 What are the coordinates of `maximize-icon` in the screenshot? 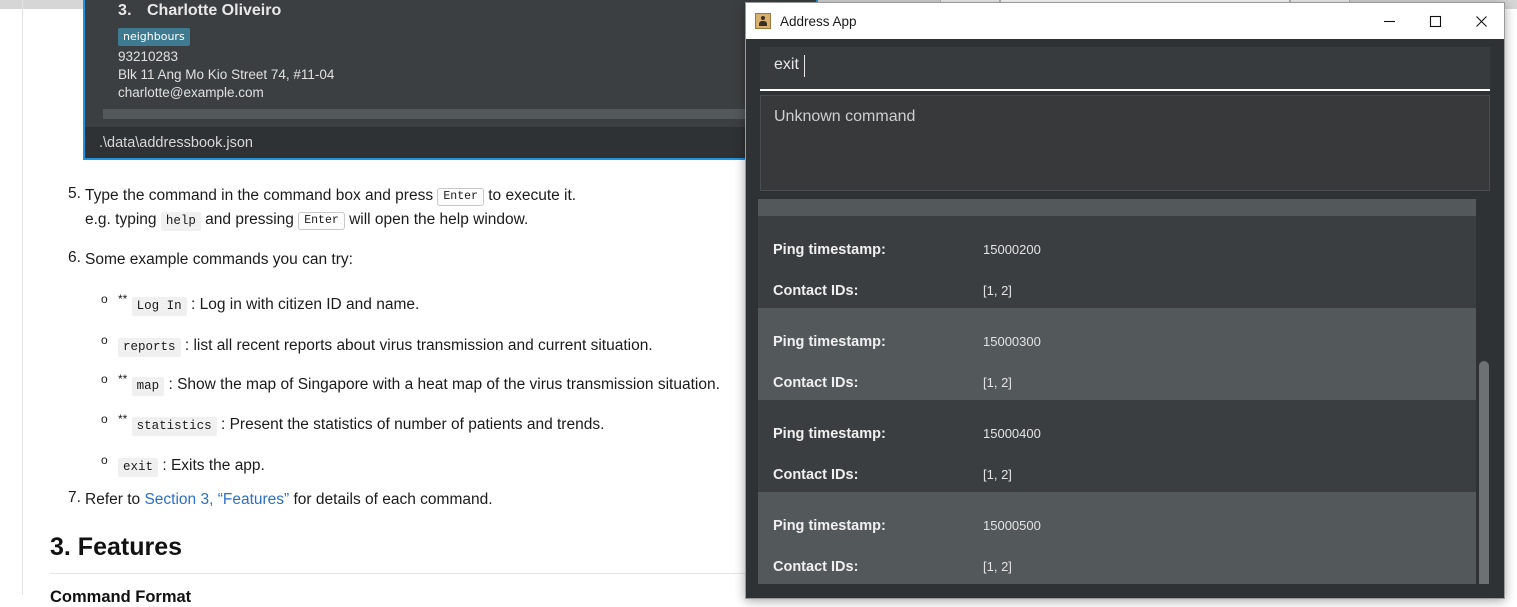 It's located at (1435, 21).